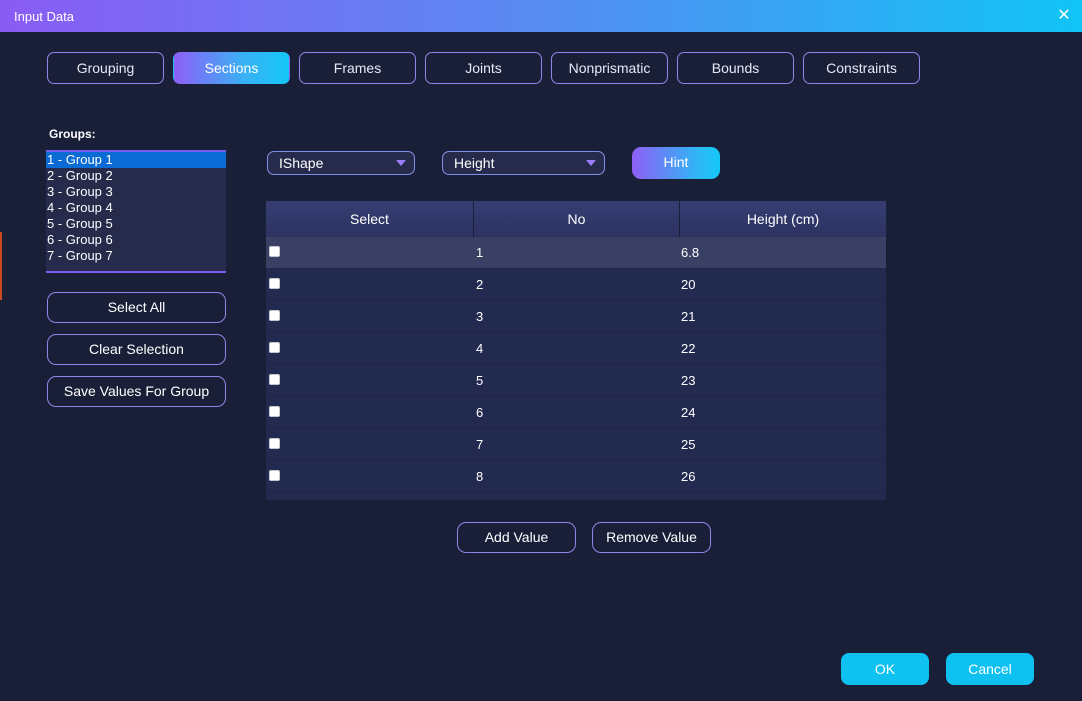 The height and width of the screenshot is (701, 1082). Describe the element at coordinates (688, 317) in the screenshot. I see `row-value: 21` at that location.